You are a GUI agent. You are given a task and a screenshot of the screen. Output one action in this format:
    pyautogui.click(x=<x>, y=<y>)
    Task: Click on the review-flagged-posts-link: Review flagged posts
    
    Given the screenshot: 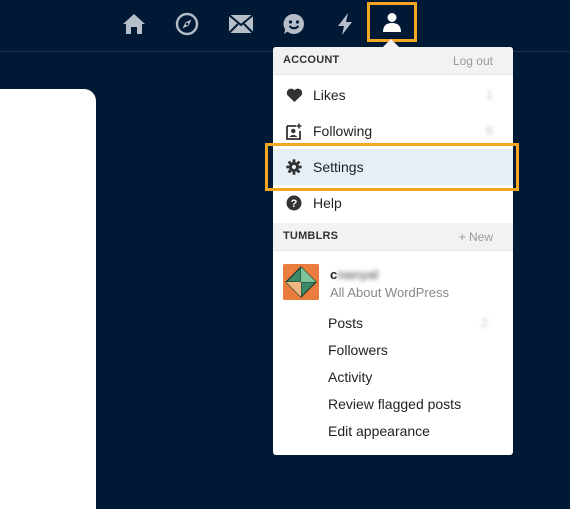 What is the action you would take?
    pyautogui.click(x=418, y=408)
    